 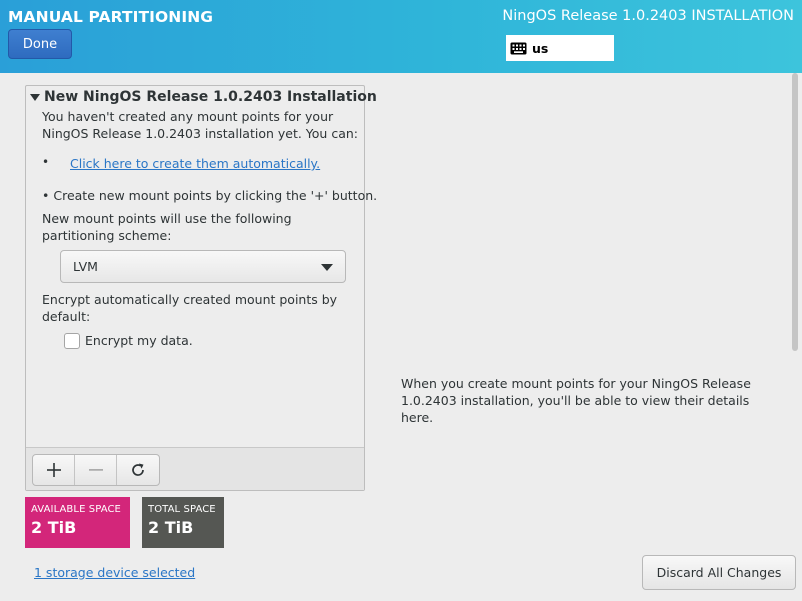 What do you see at coordinates (35, 97) in the screenshot?
I see `expander-triangle-icon` at bounding box center [35, 97].